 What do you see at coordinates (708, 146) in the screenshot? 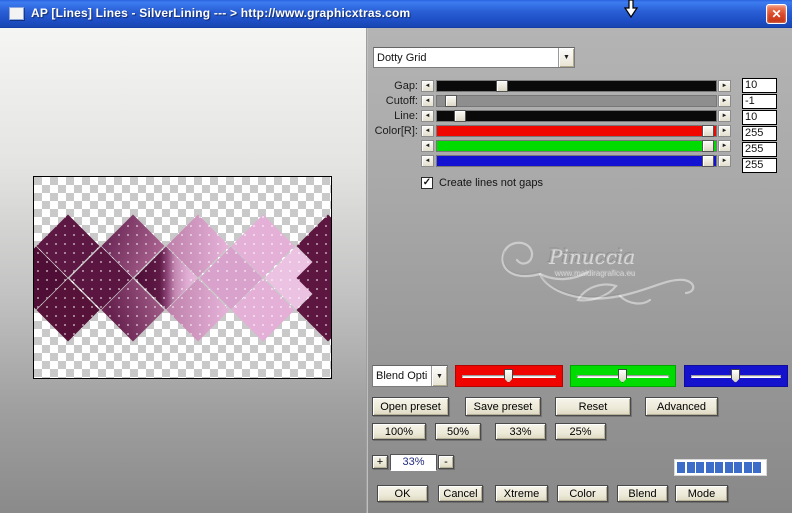
I see `color-g-slider-thumb` at bounding box center [708, 146].